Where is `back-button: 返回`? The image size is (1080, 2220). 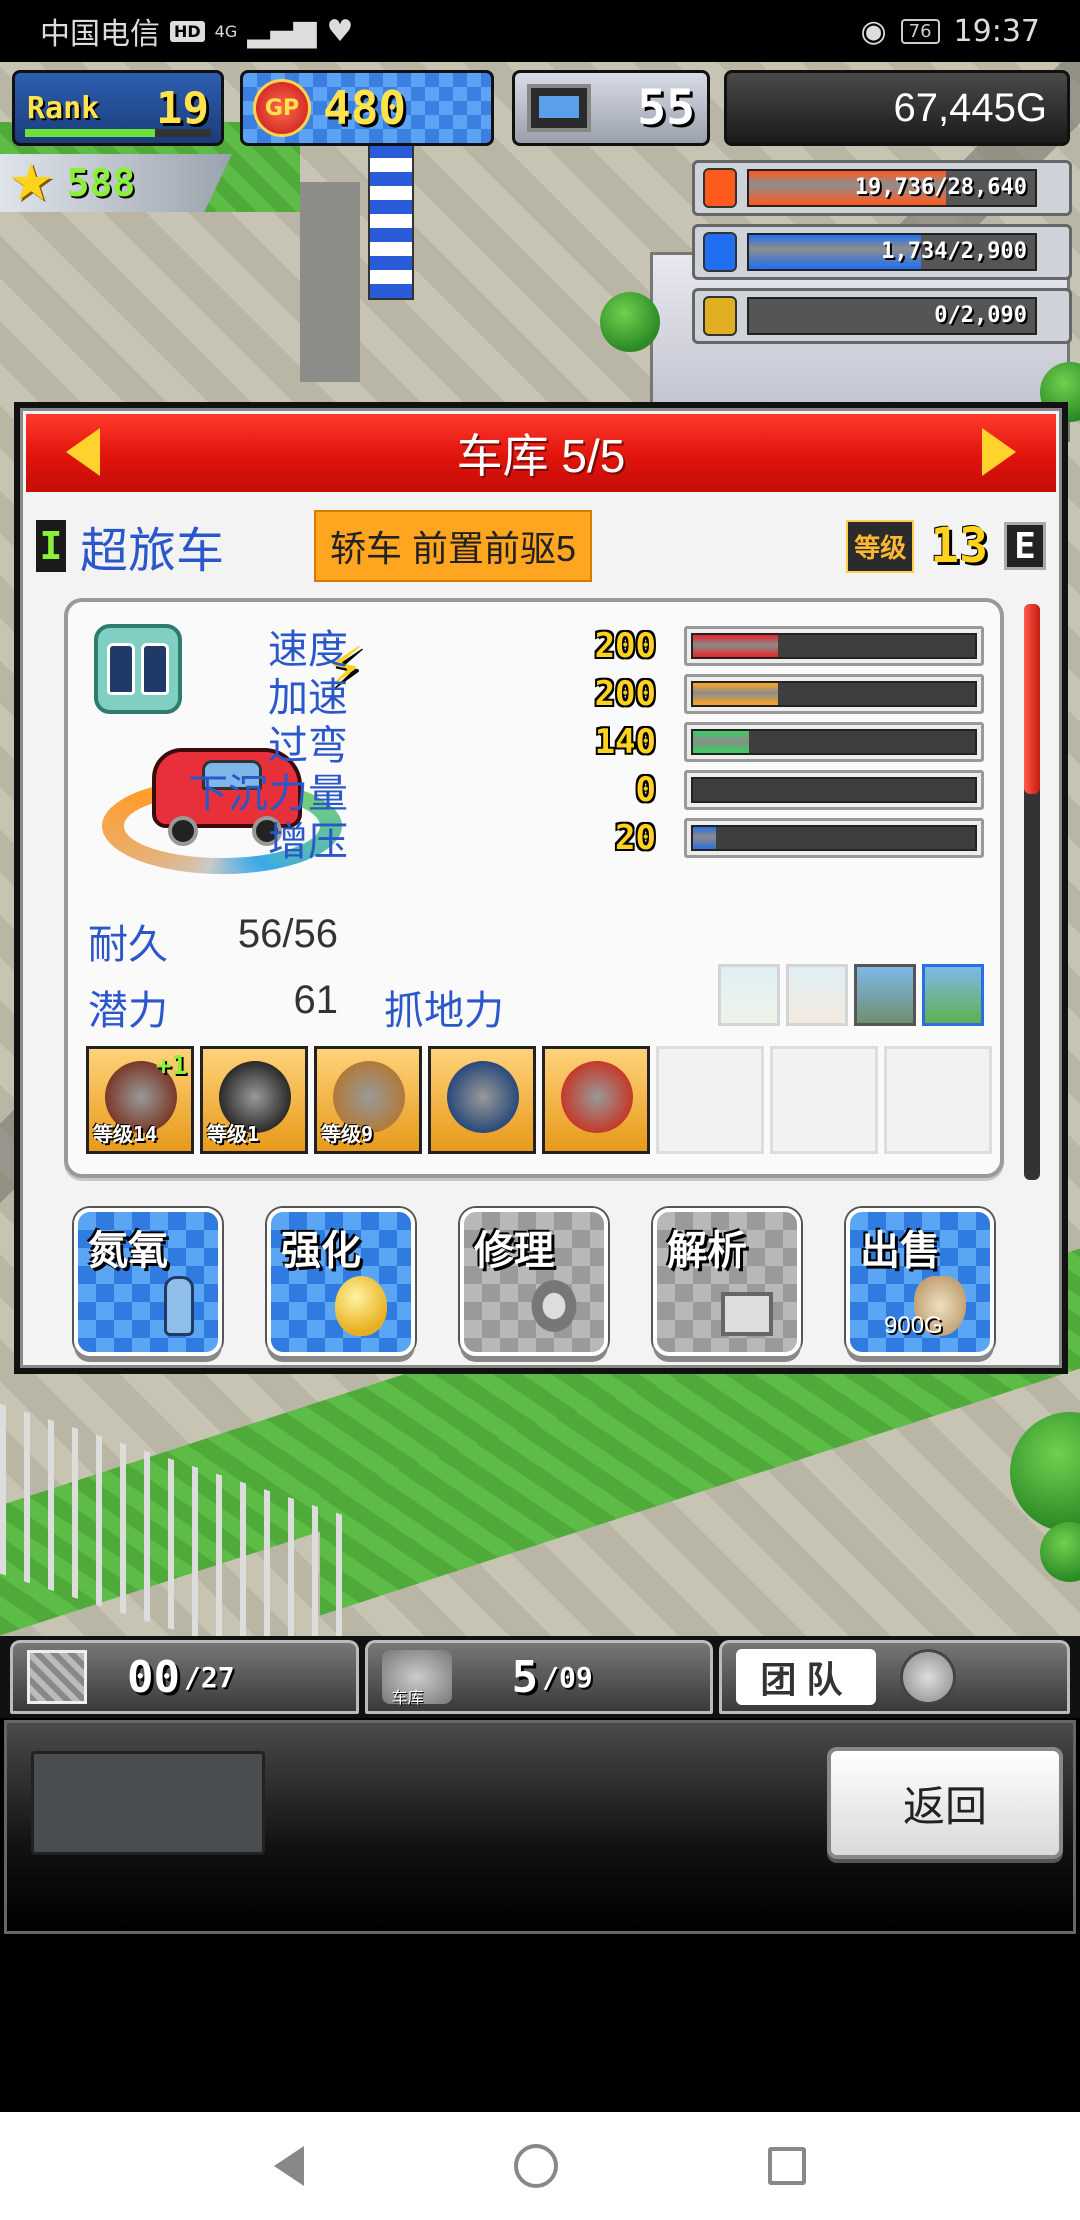
back-button: 返回 is located at coordinates (945, 1803).